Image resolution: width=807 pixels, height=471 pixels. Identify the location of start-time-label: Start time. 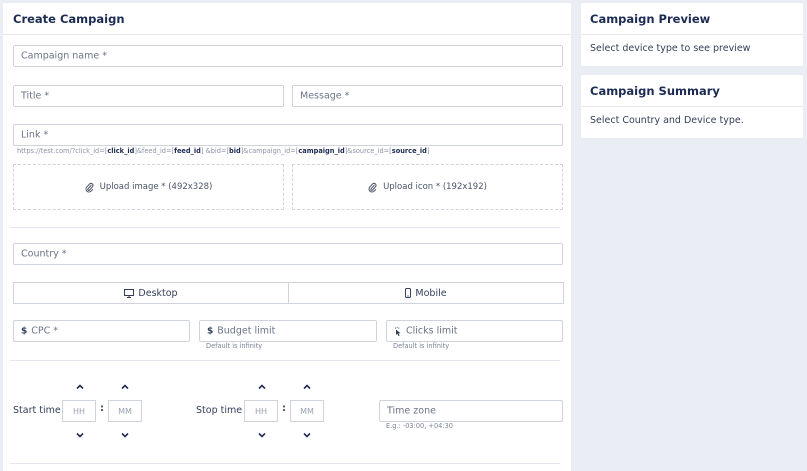
(37, 410).